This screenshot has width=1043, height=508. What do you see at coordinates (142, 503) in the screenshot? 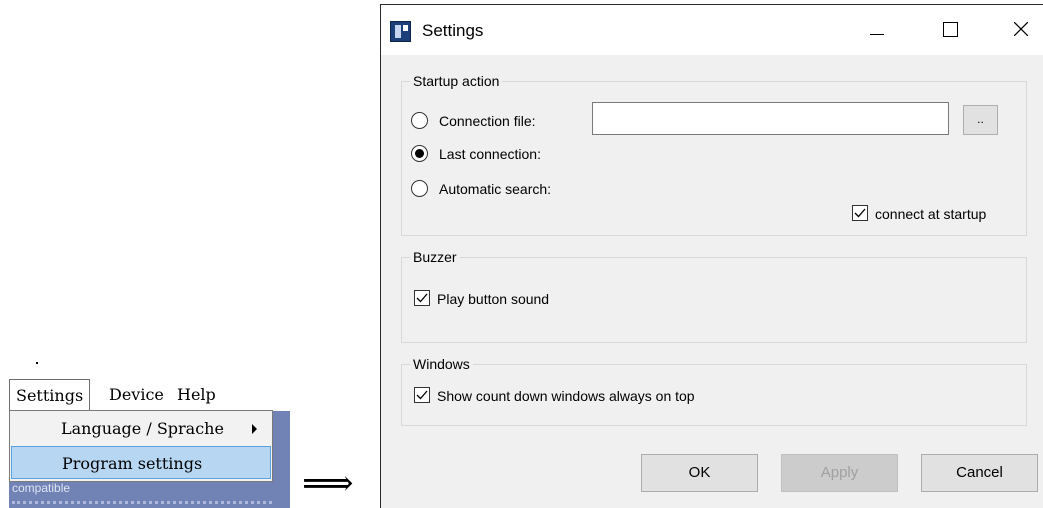
I see `copyright-smallprint` at bounding box center [142, 503].